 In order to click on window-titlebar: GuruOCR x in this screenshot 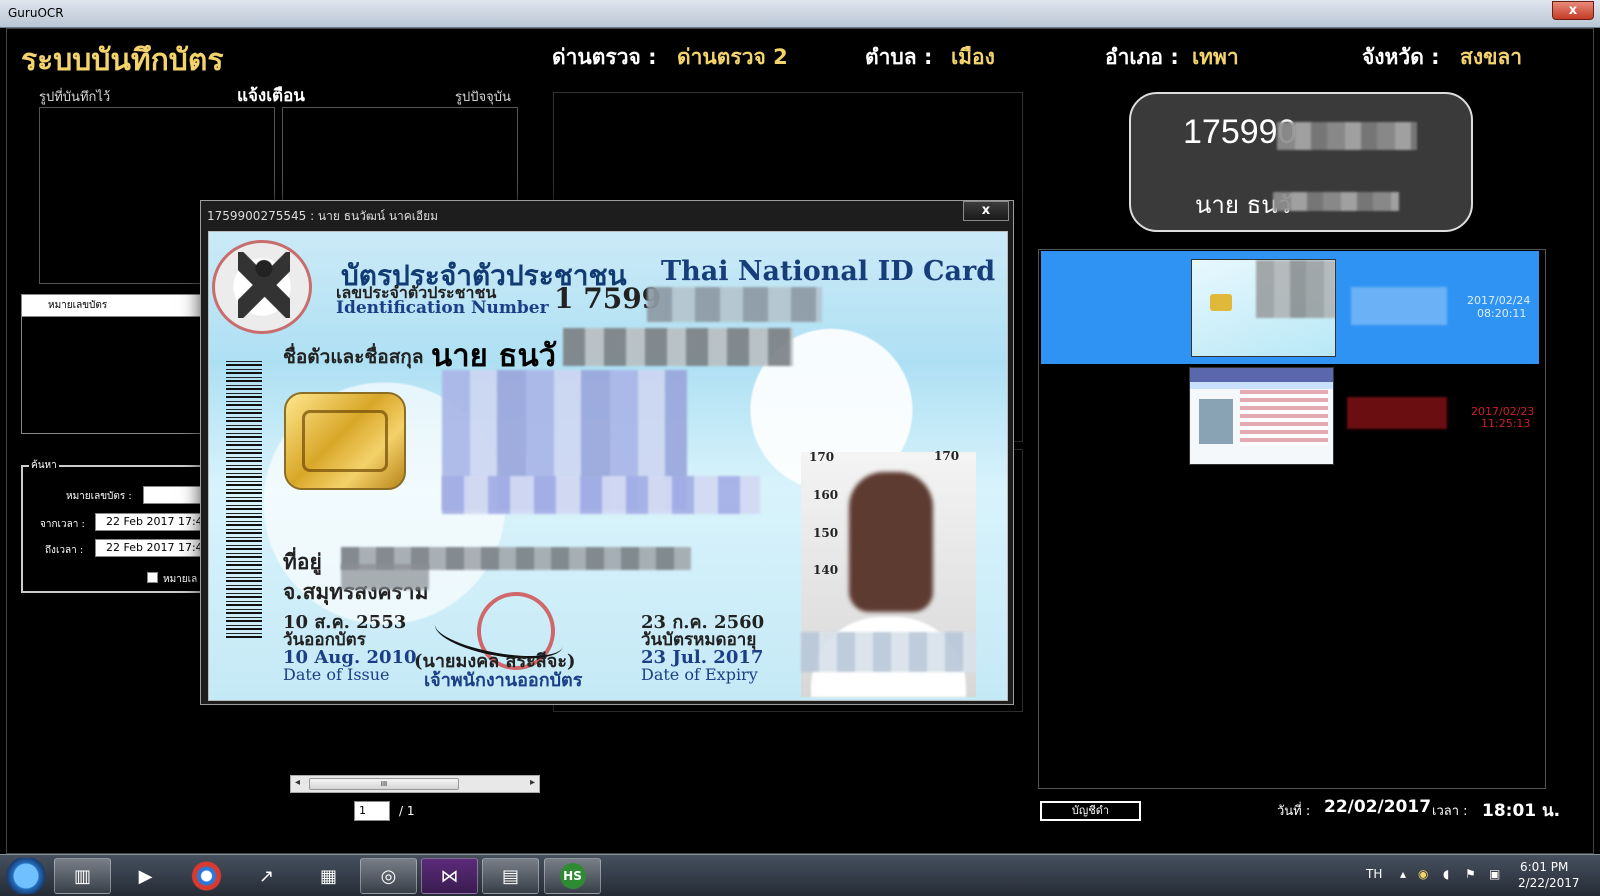, I will do `click(800, 14)`.